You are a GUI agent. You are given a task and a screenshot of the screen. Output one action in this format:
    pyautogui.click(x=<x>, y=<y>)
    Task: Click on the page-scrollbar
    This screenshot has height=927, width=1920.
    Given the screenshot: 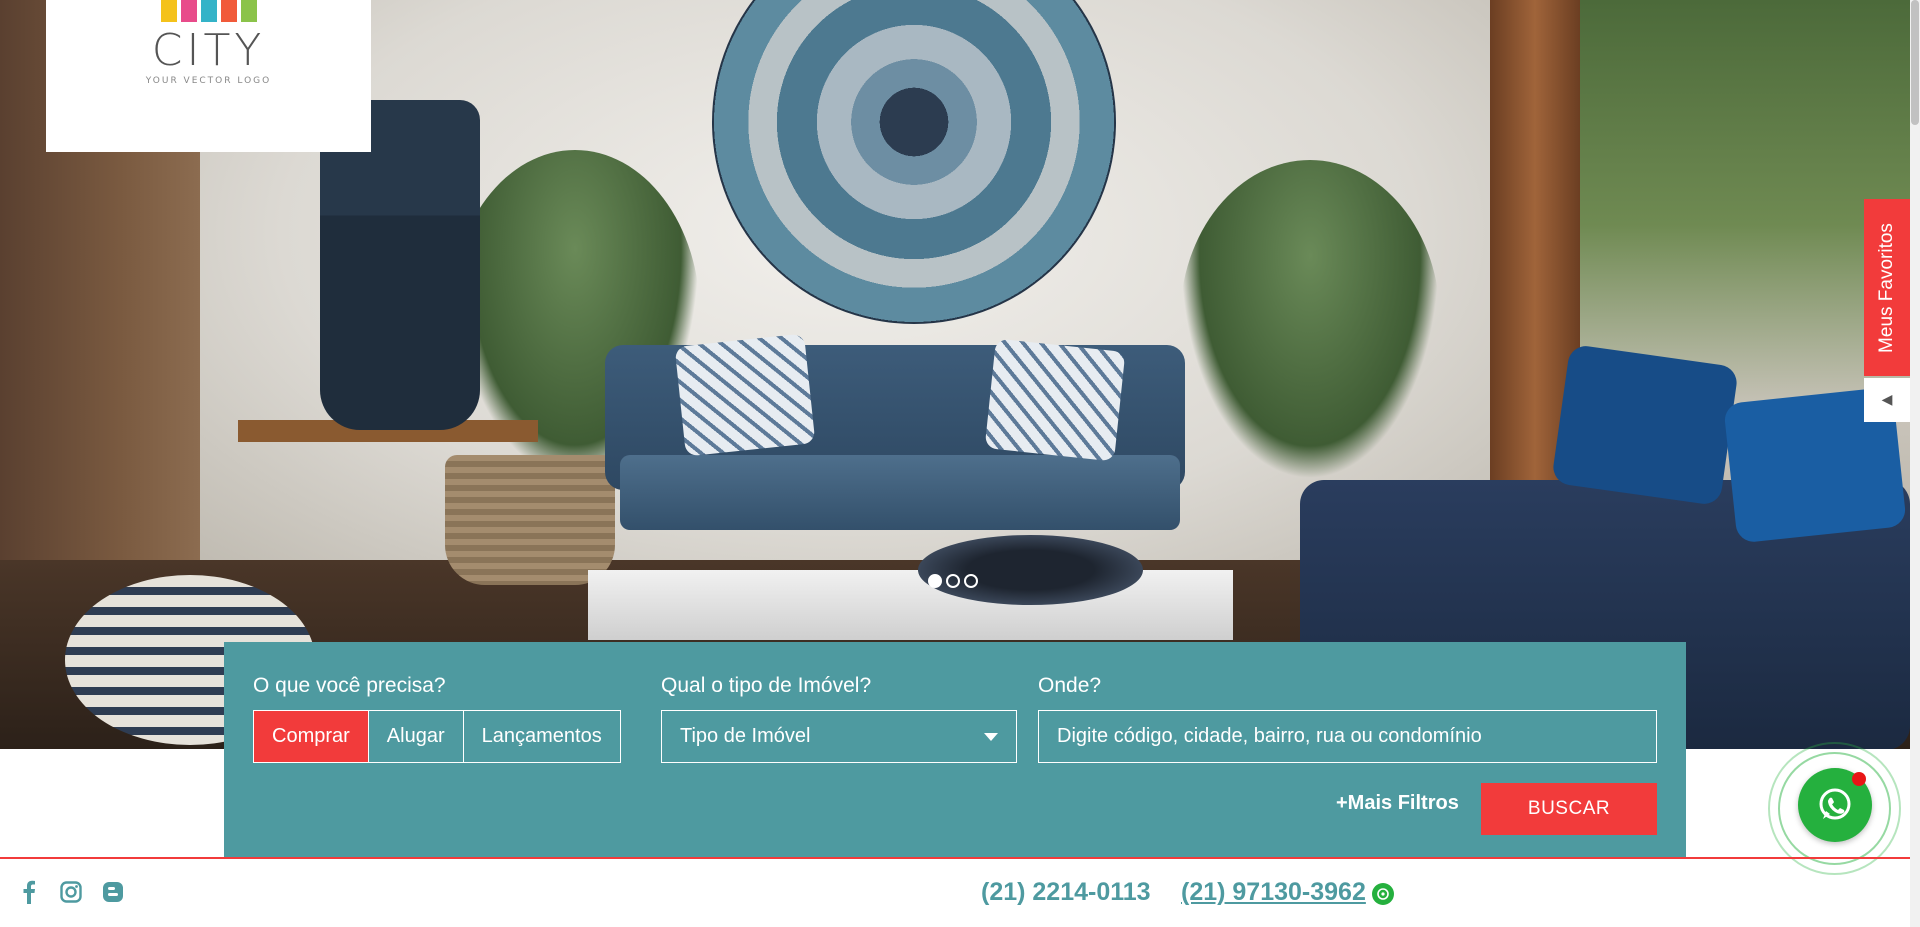 What is the action you would take?
    pyautogui.click(x=1915, y=463)
    